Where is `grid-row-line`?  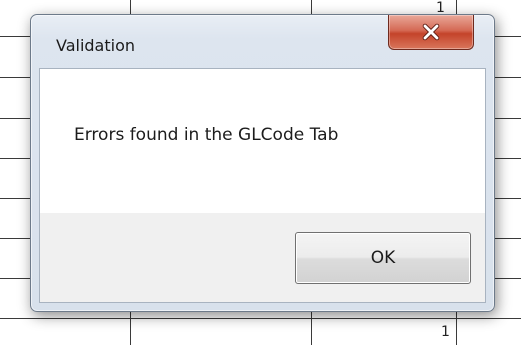
grid-row-line is located at coordinates (260, 318).